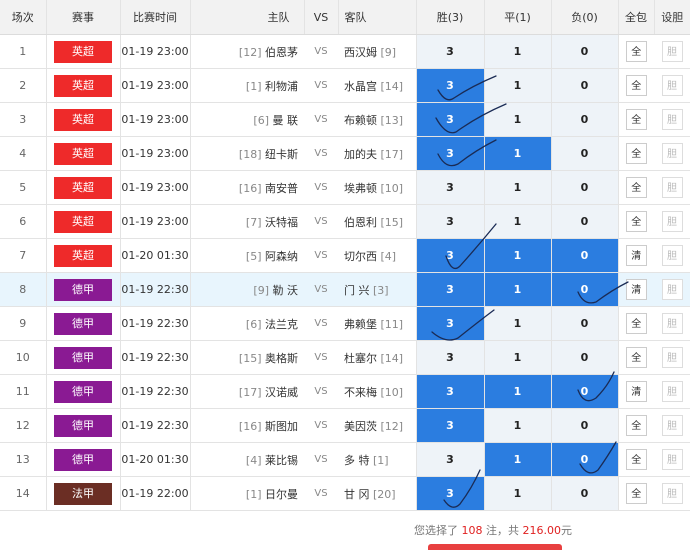 The height and width of the screenshot is (550, 690). I want to click on home-name: 曼 联, so click(285, 120).